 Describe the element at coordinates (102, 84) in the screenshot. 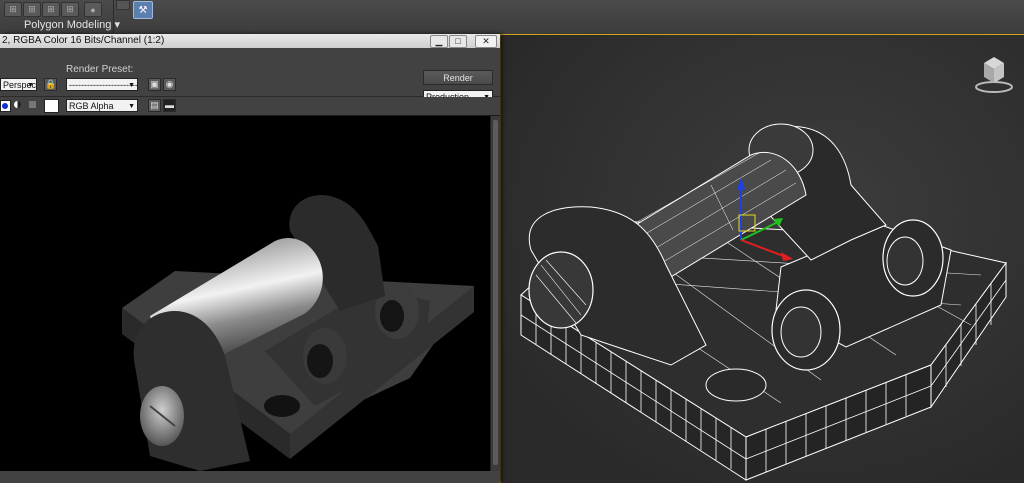

I see `render-preset-dropdown: --------------------------▼` at that location.